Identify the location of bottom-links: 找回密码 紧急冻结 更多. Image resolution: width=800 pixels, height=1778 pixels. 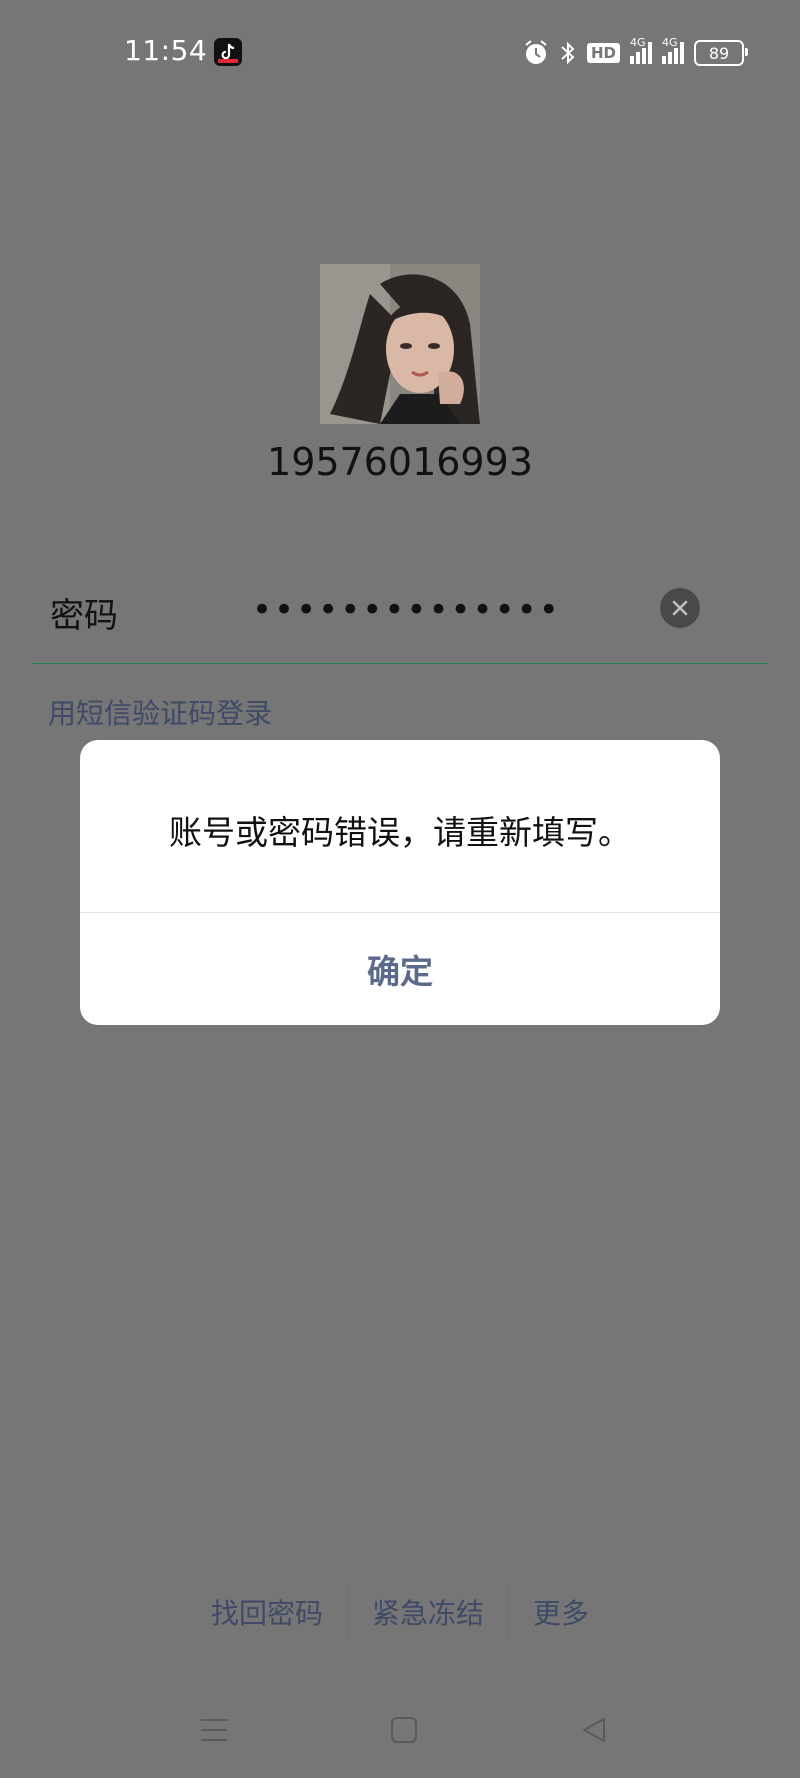
(400, 1612).